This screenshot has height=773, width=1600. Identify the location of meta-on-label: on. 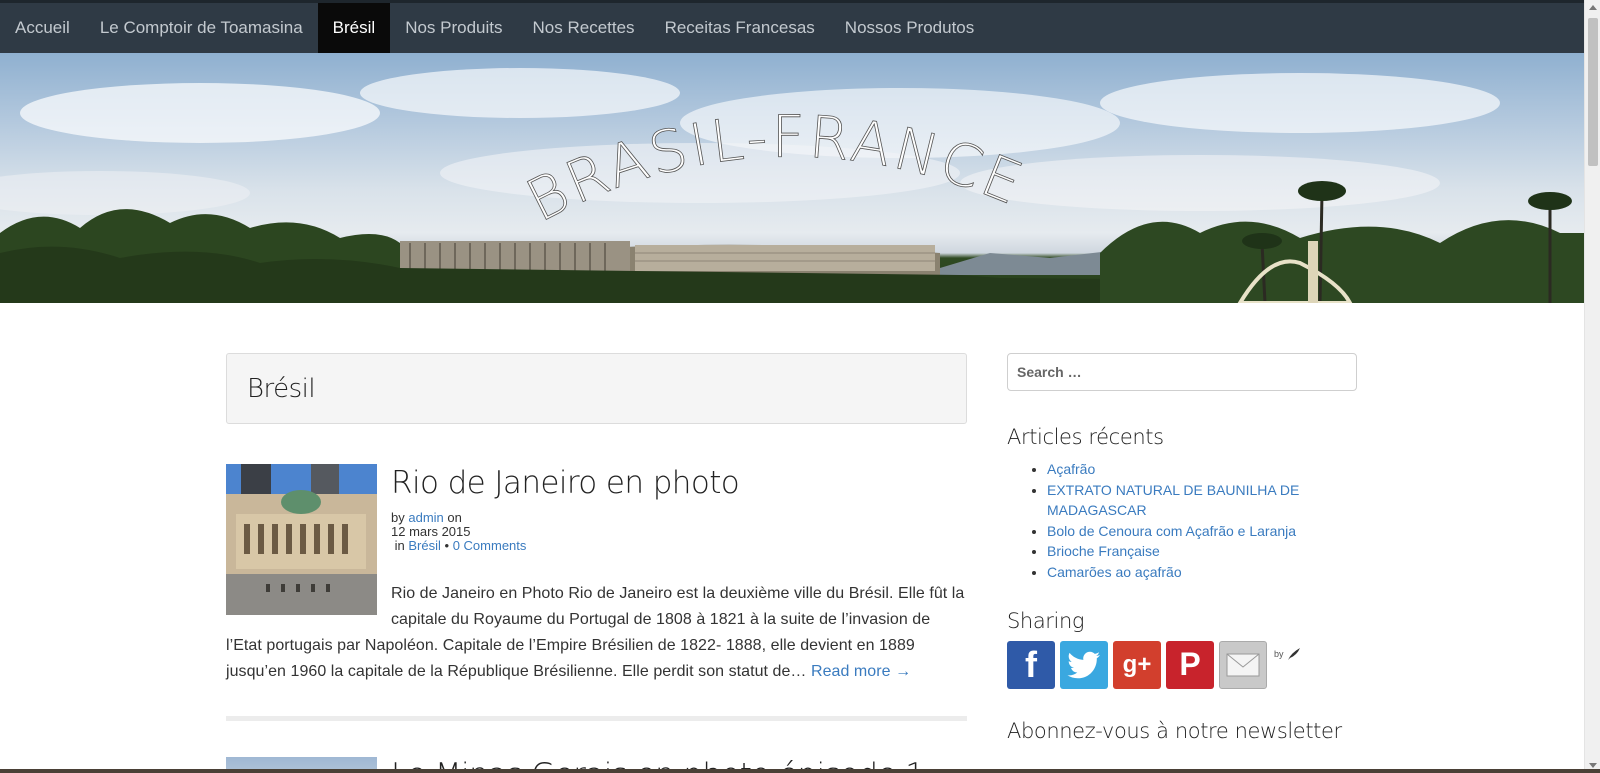
(454, 517).